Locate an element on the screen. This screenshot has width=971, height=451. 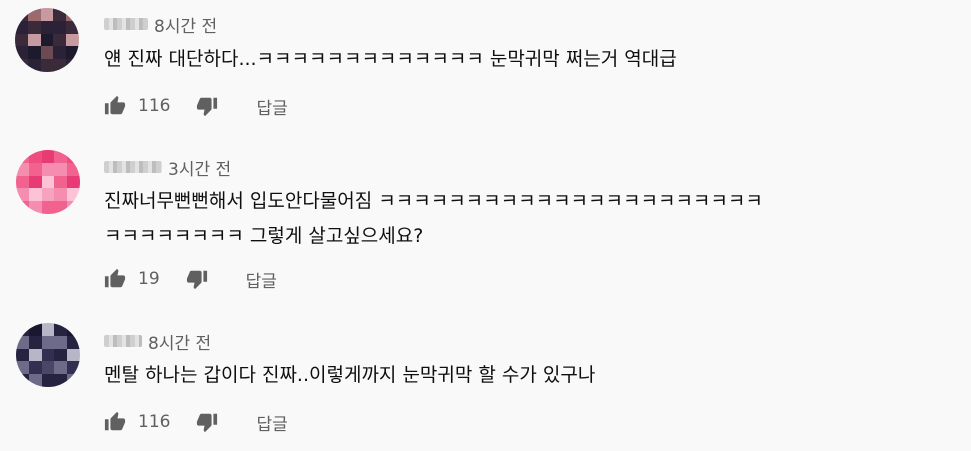
comment-time: 3시간 전 is located at coordinates (199, 167).